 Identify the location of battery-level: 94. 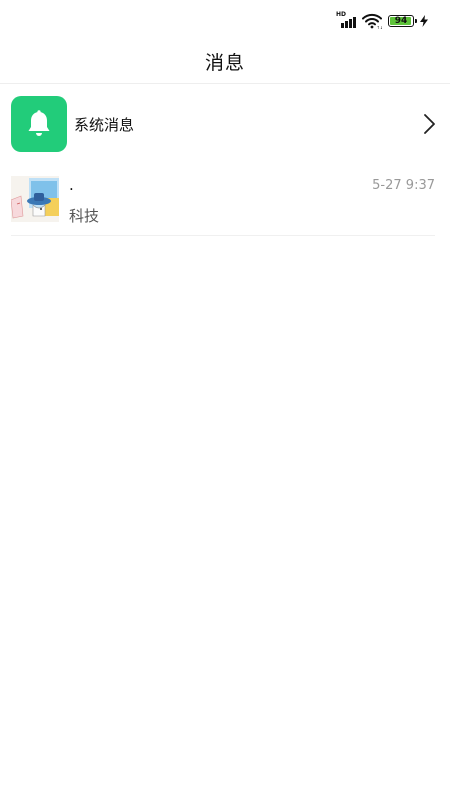
(401, 20).